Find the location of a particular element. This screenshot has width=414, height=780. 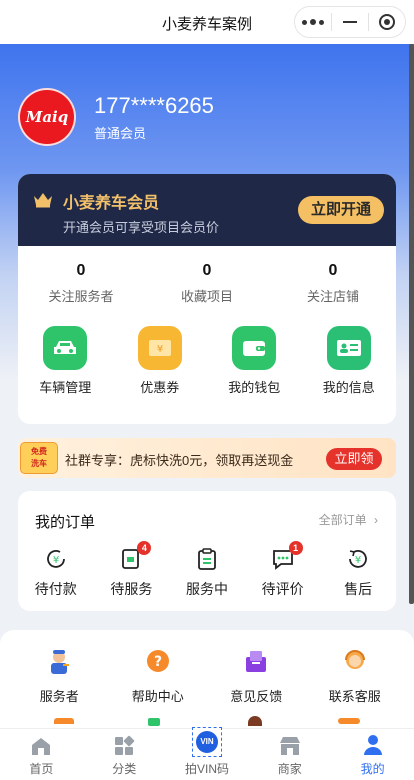

vip-title: 小麦养车会员 is located at coordinates (111, 203).